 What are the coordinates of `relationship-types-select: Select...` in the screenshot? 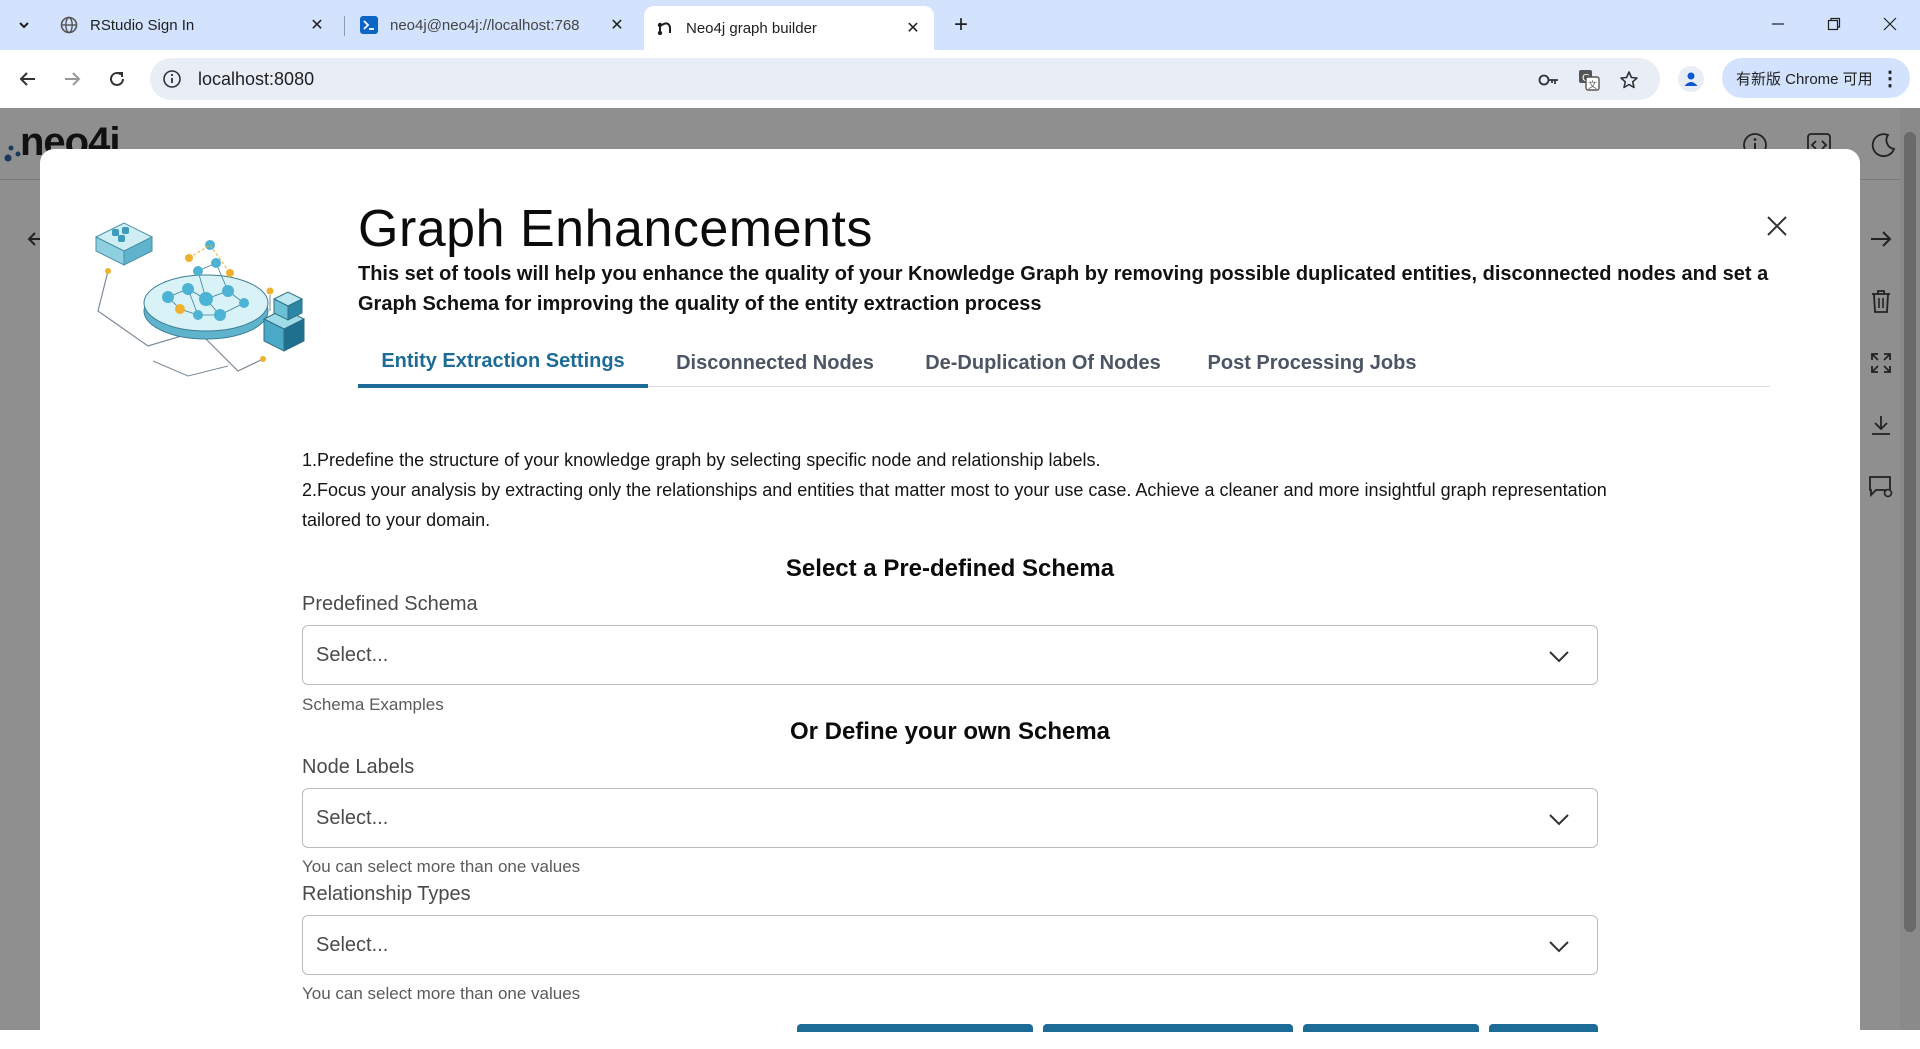 It's located at (950, 945).